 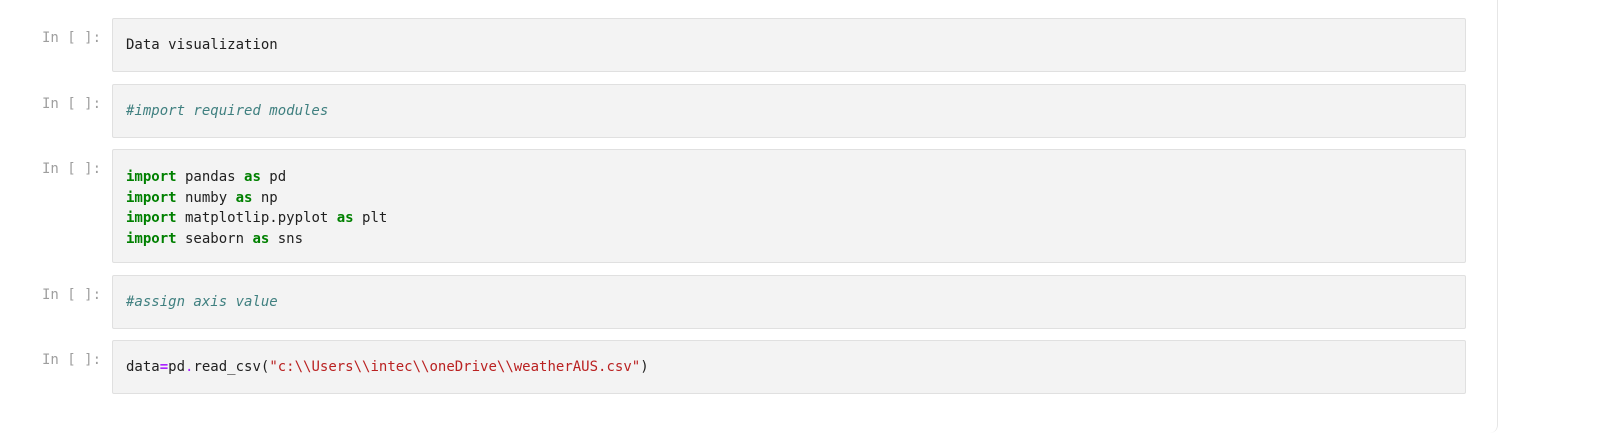 I want to click on code-line: import pandas as pd, so click(x=789, y=177).